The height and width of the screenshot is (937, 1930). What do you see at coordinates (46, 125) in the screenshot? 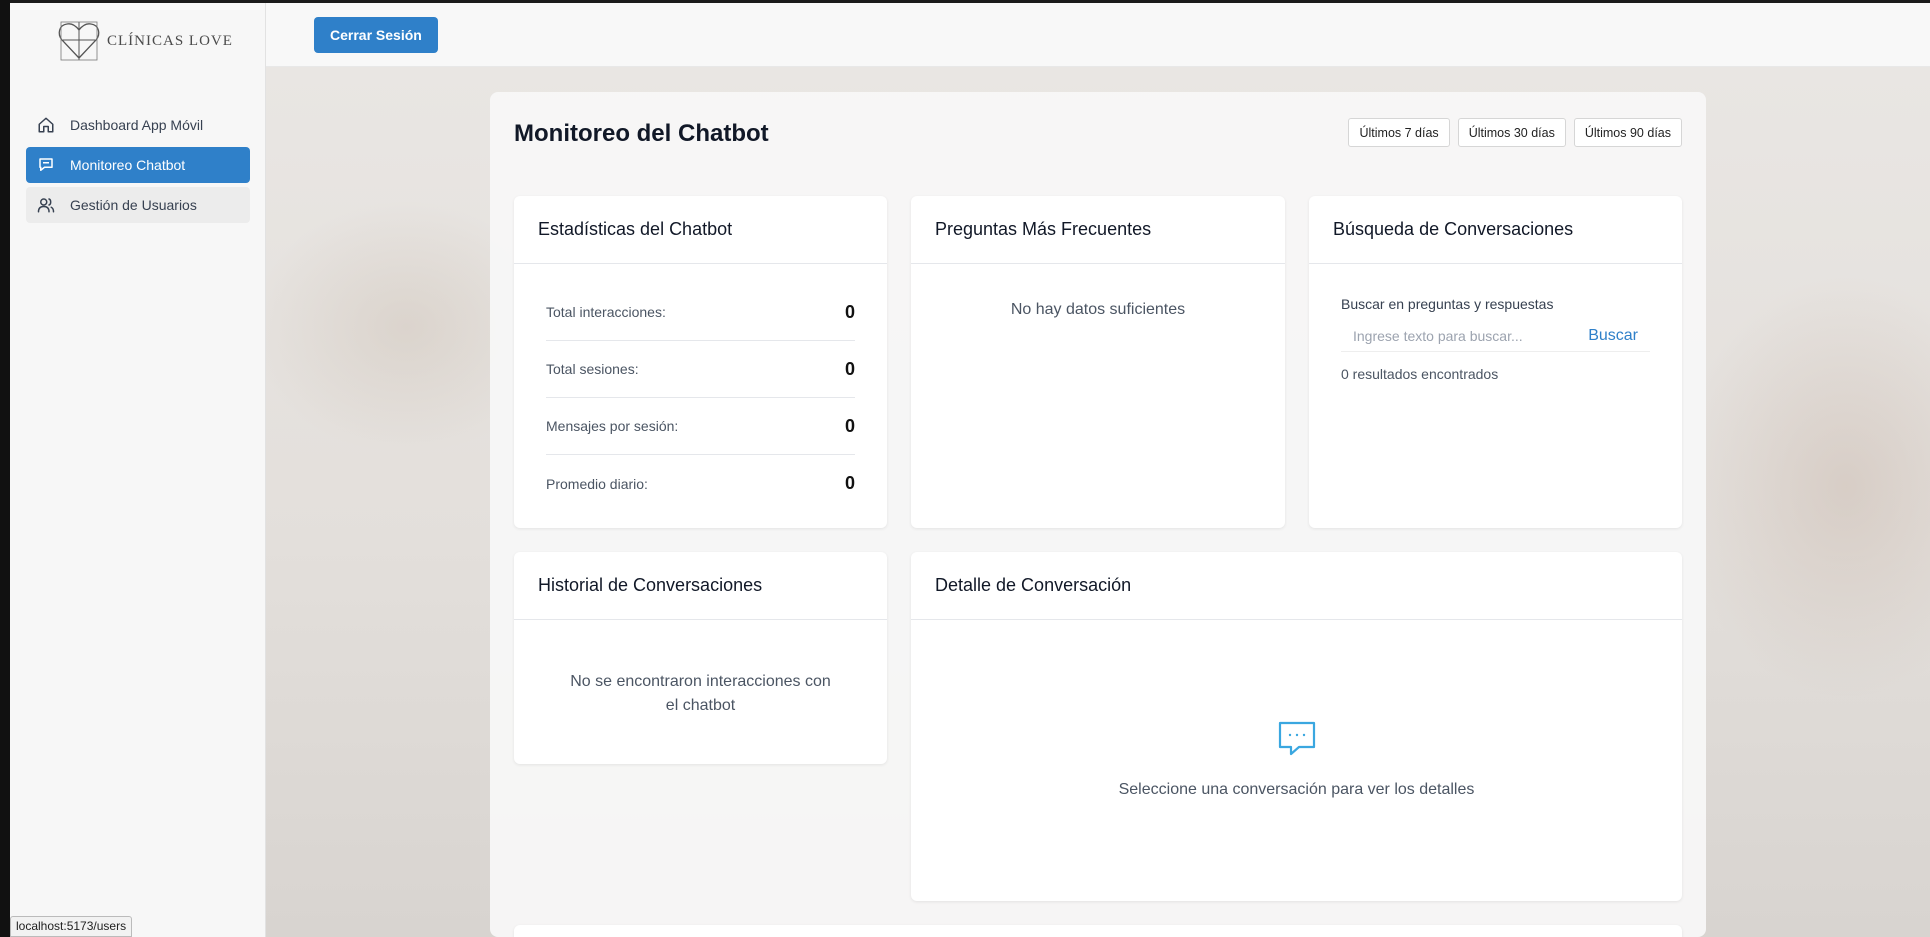
I see `home-icon` at bounding box center [46, 125].